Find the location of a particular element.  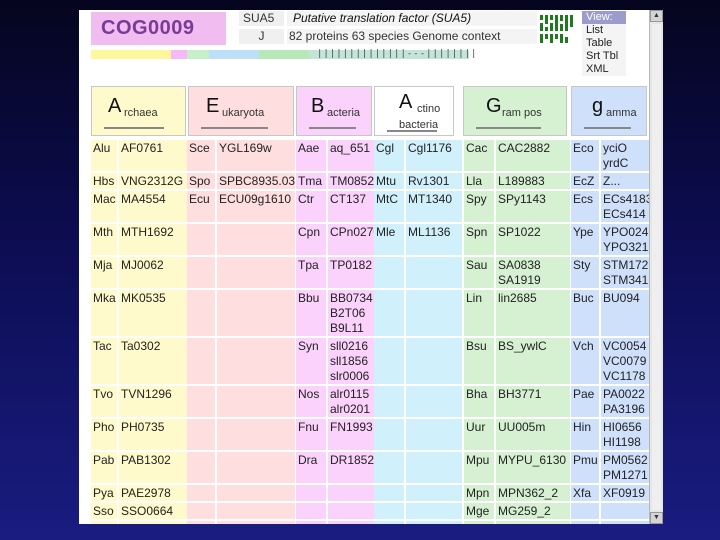

scroll-down-arrow-icon: ▼ is located at coordinates (656, 518).